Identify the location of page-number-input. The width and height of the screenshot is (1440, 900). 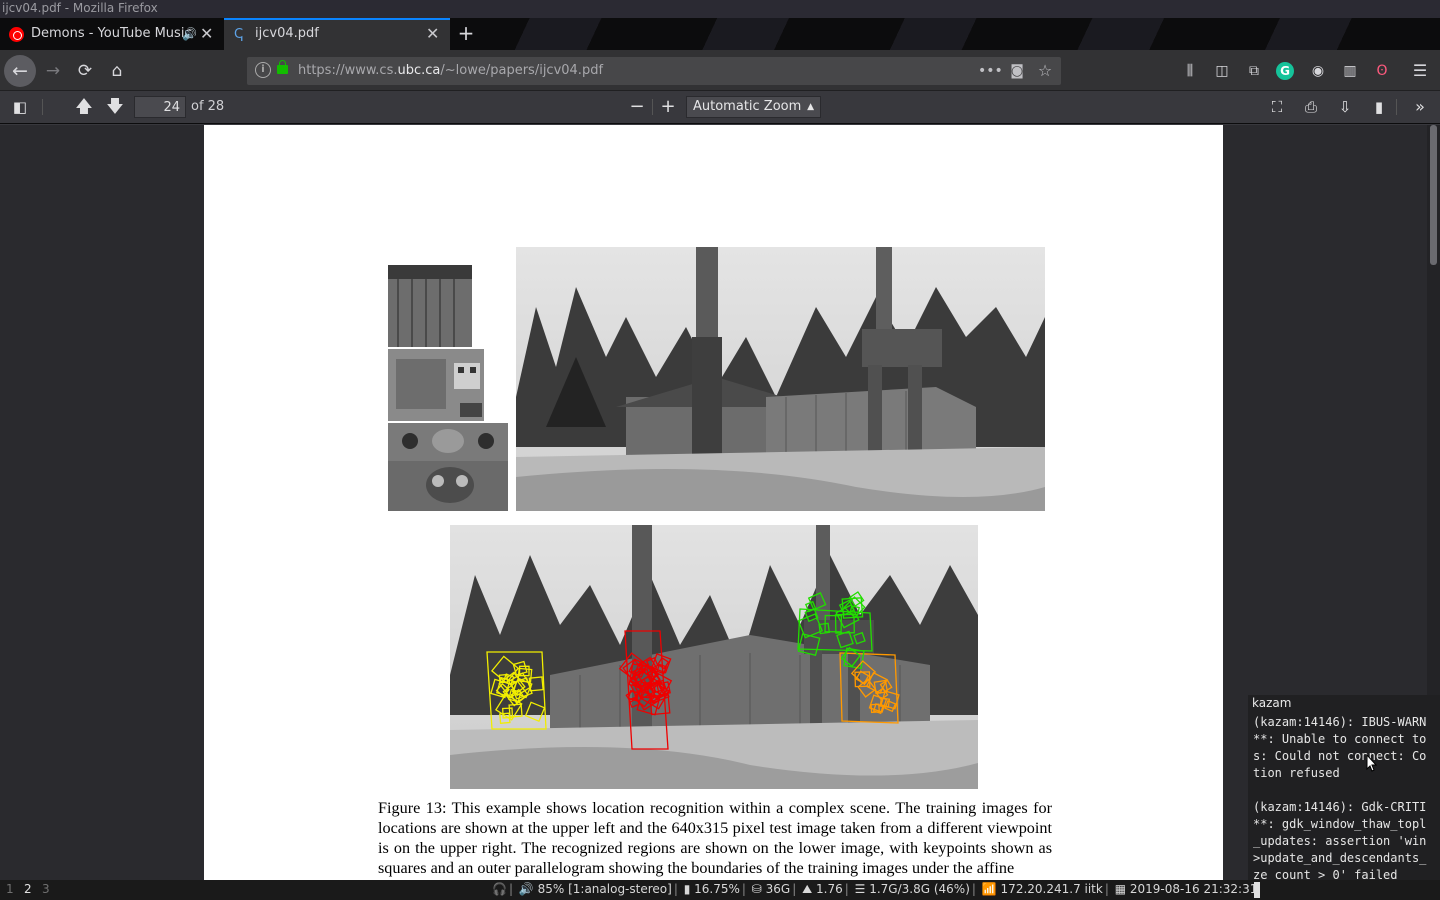
(160, 107).